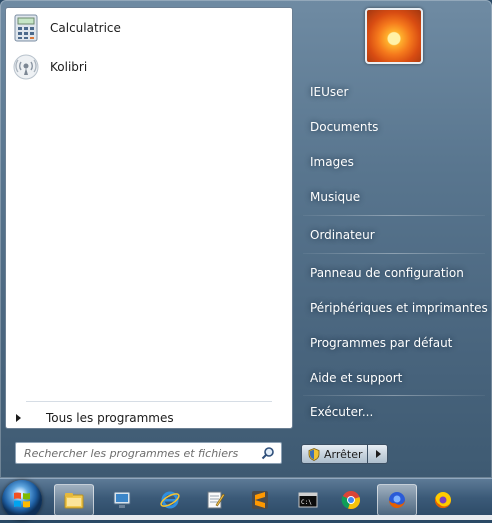 This screenshot has width=492, height=523. Describe the element at coordinates (394, 36) in the screenshot. I see `user-picture` at that location.